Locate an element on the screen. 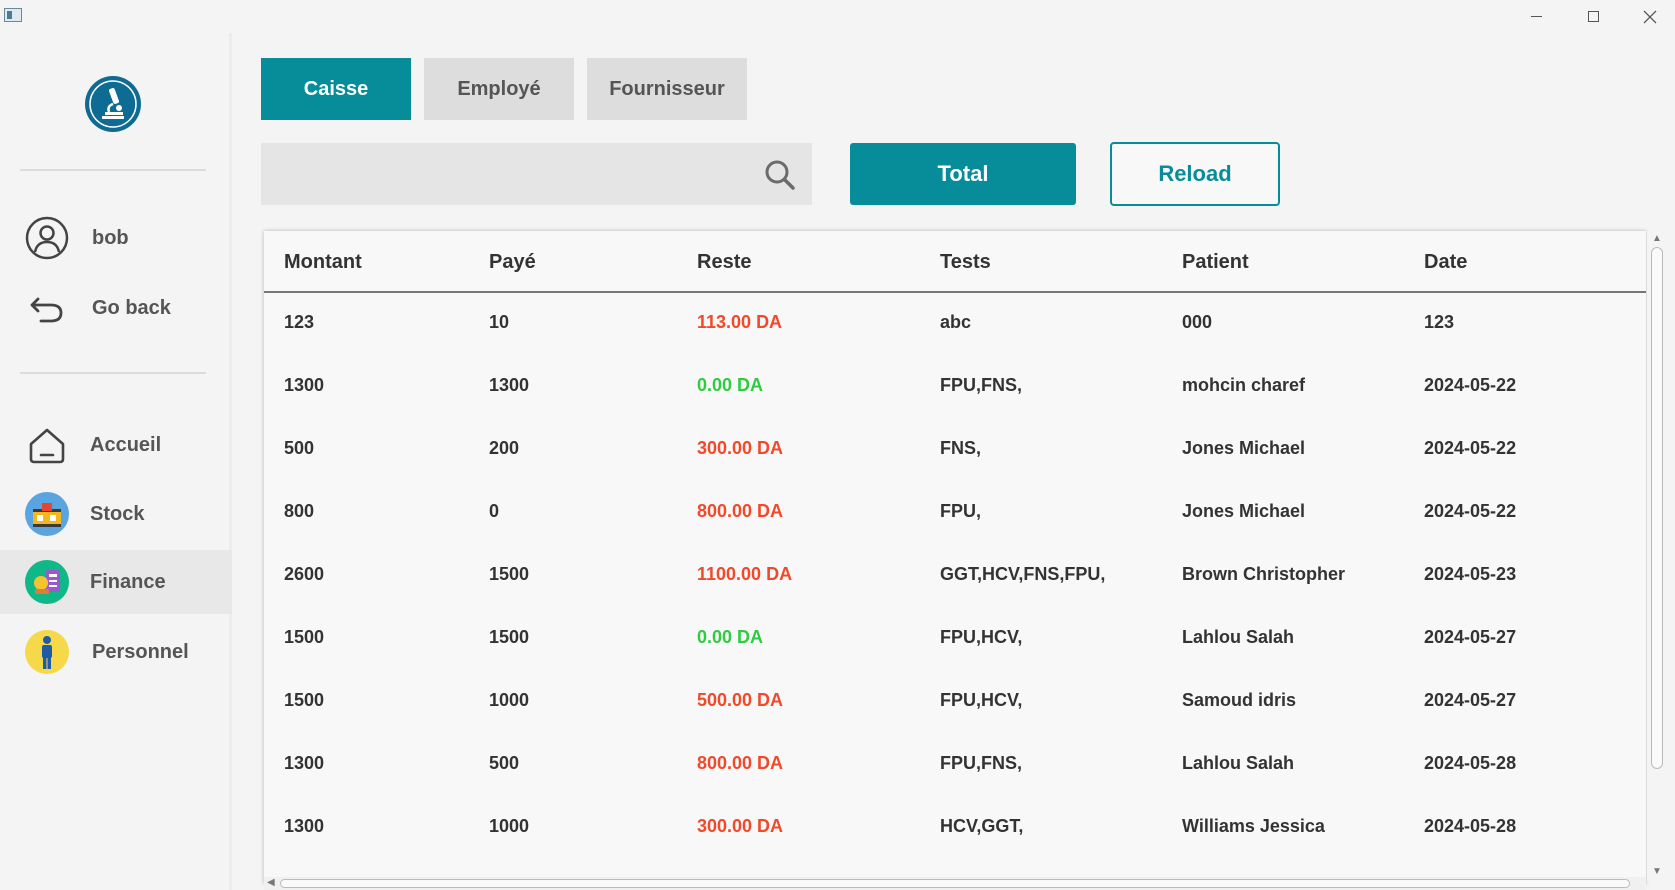  cell-tests: FNS, is located at coordinates (961, 448).